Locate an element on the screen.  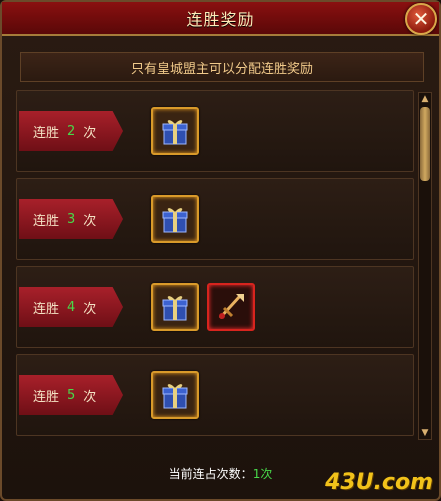
streak-ribbon: 连胜 2 次 is located at coordinates (71, 131).